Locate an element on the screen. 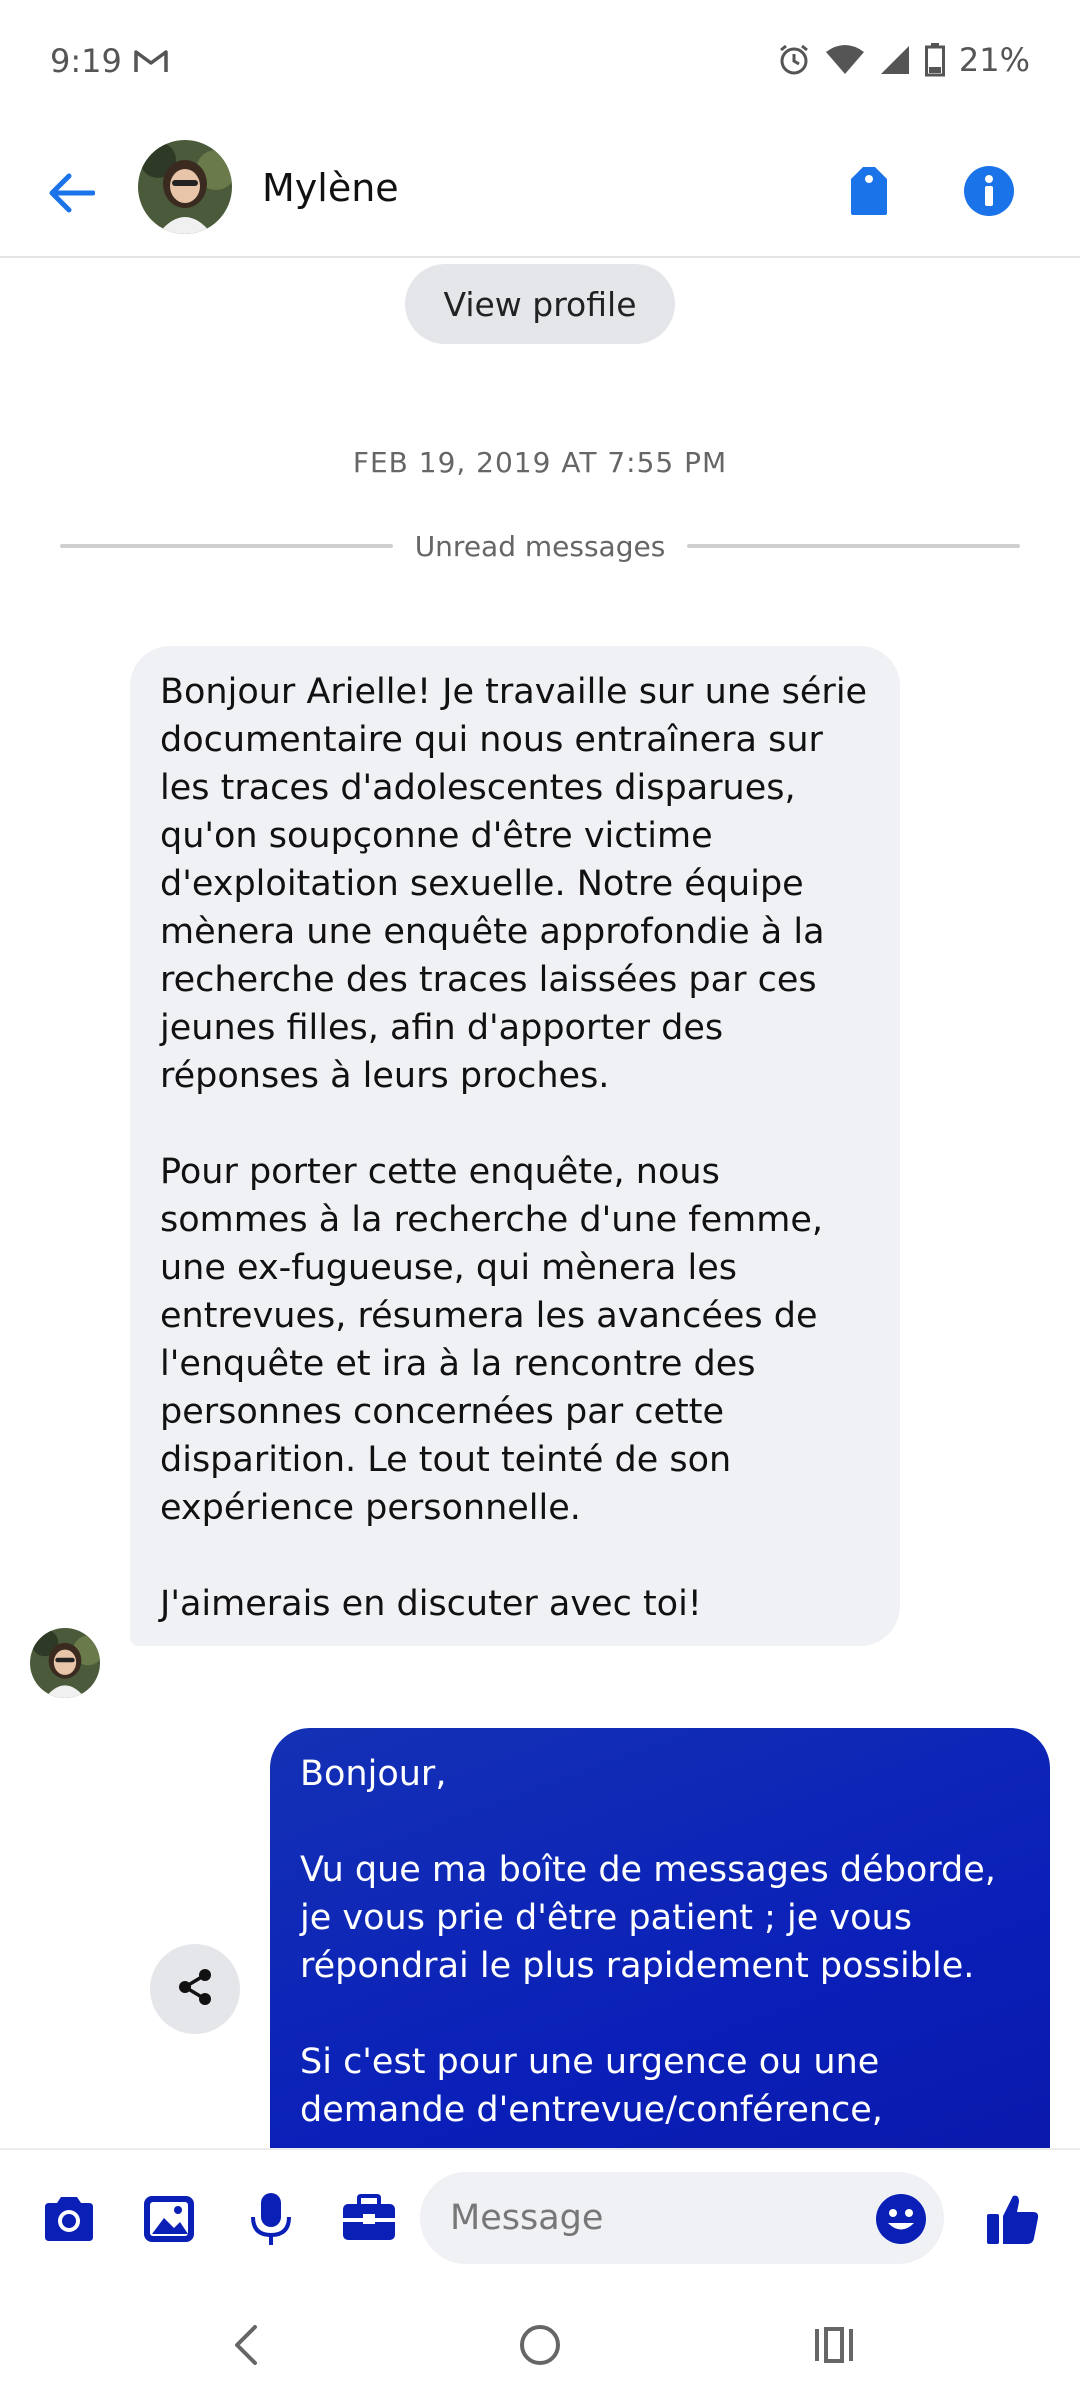 This screenshot has width=1080, height=2400. contact-name: Mylène is located at coordinates (330, 188).